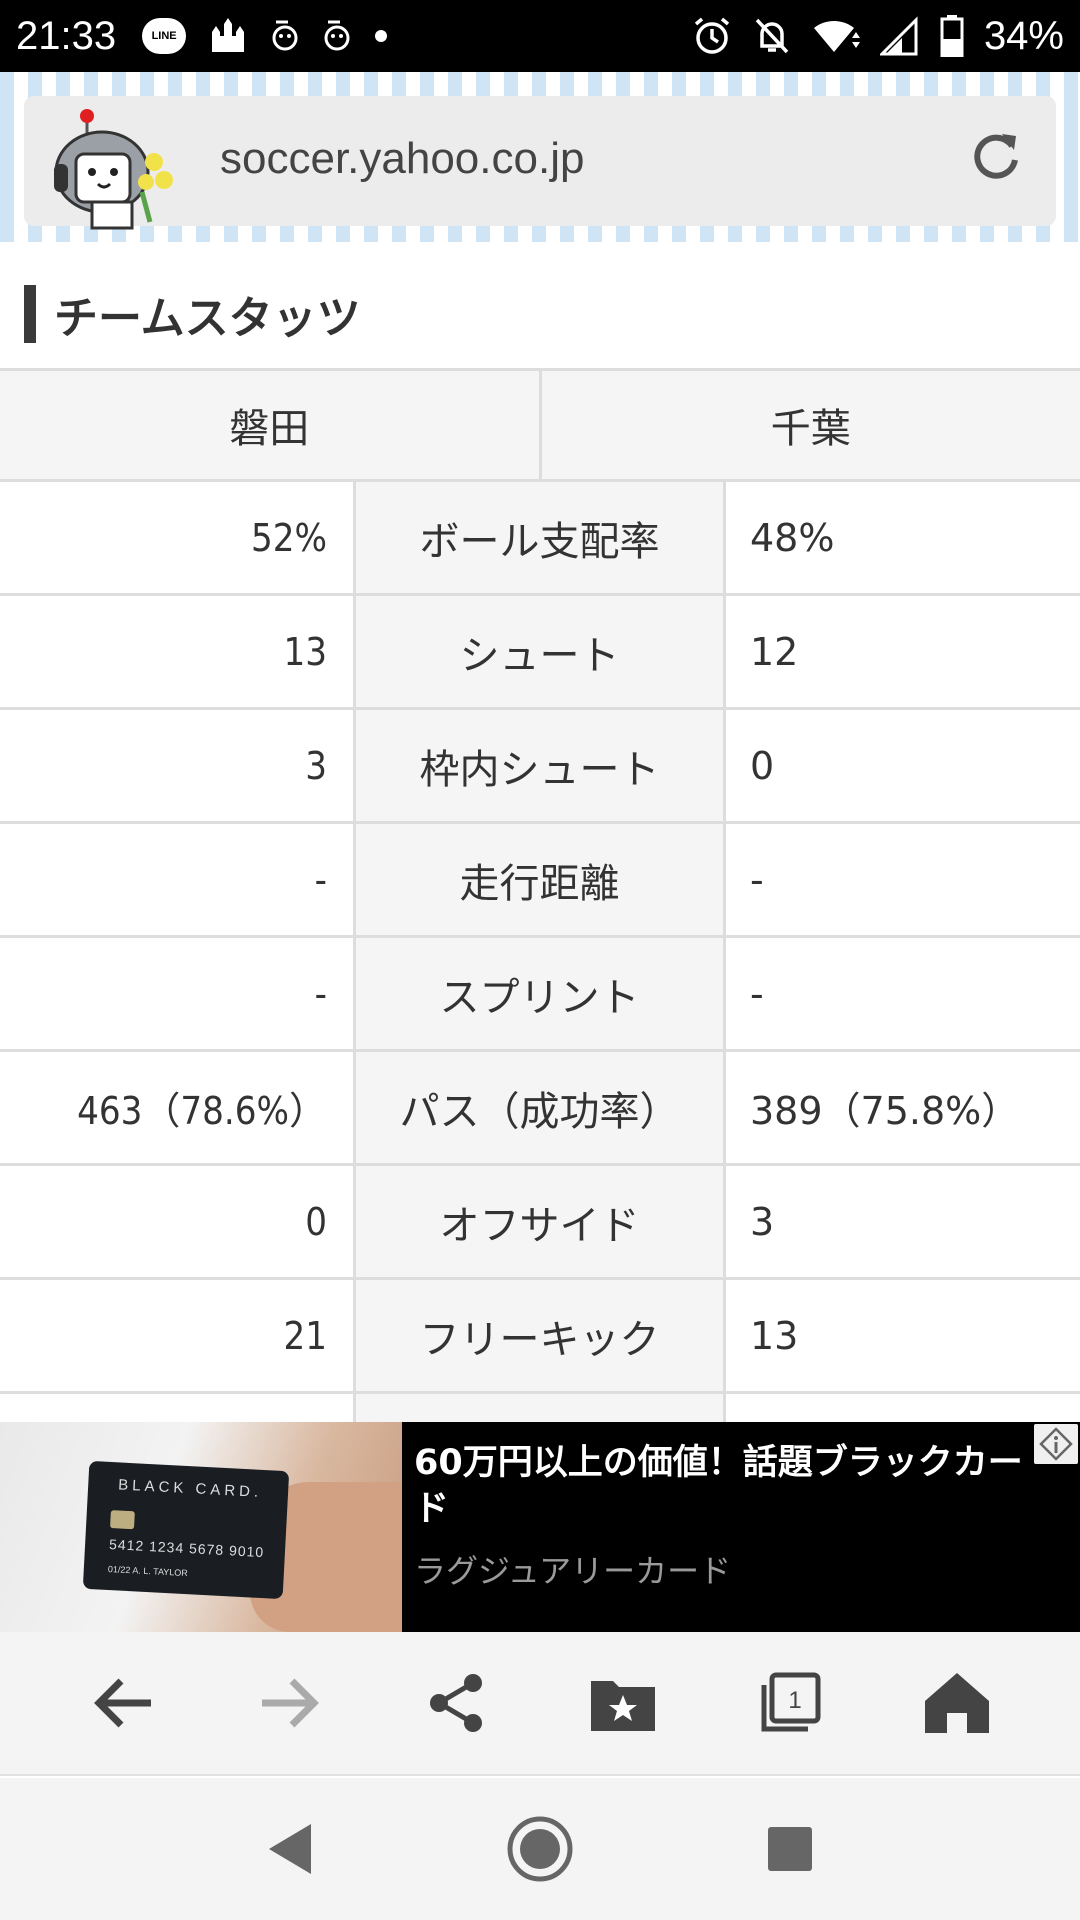  I want to click on home-value: 463（78.6%）, so click(178, 1107).